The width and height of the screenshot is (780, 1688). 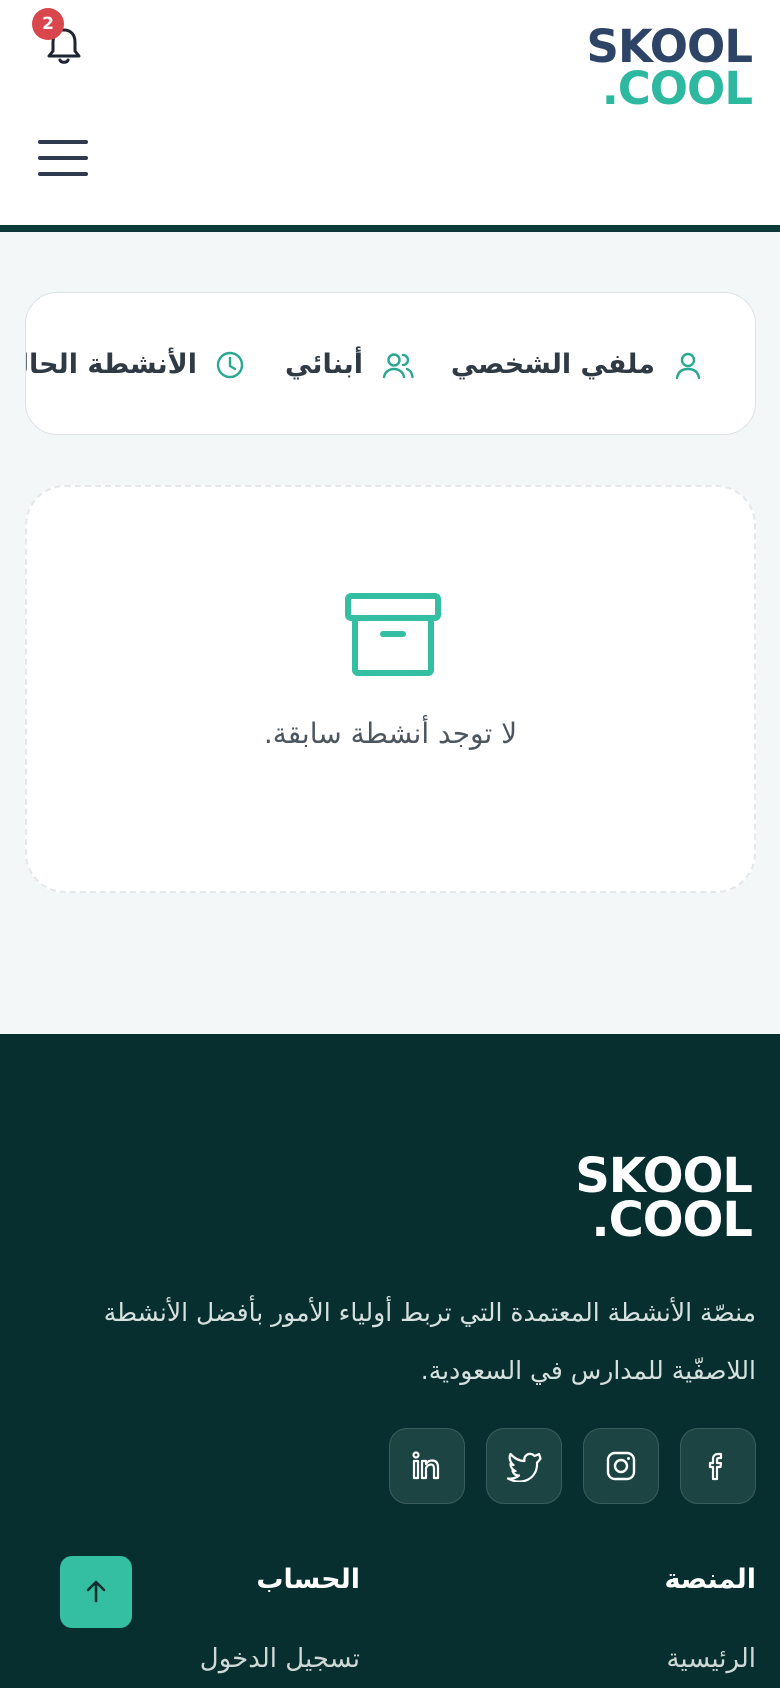 What do you see at coordinates (710, 1579) in the screenshot?
I see `footer-heading-platform: المنصة` at bounding box center [710, 1579].